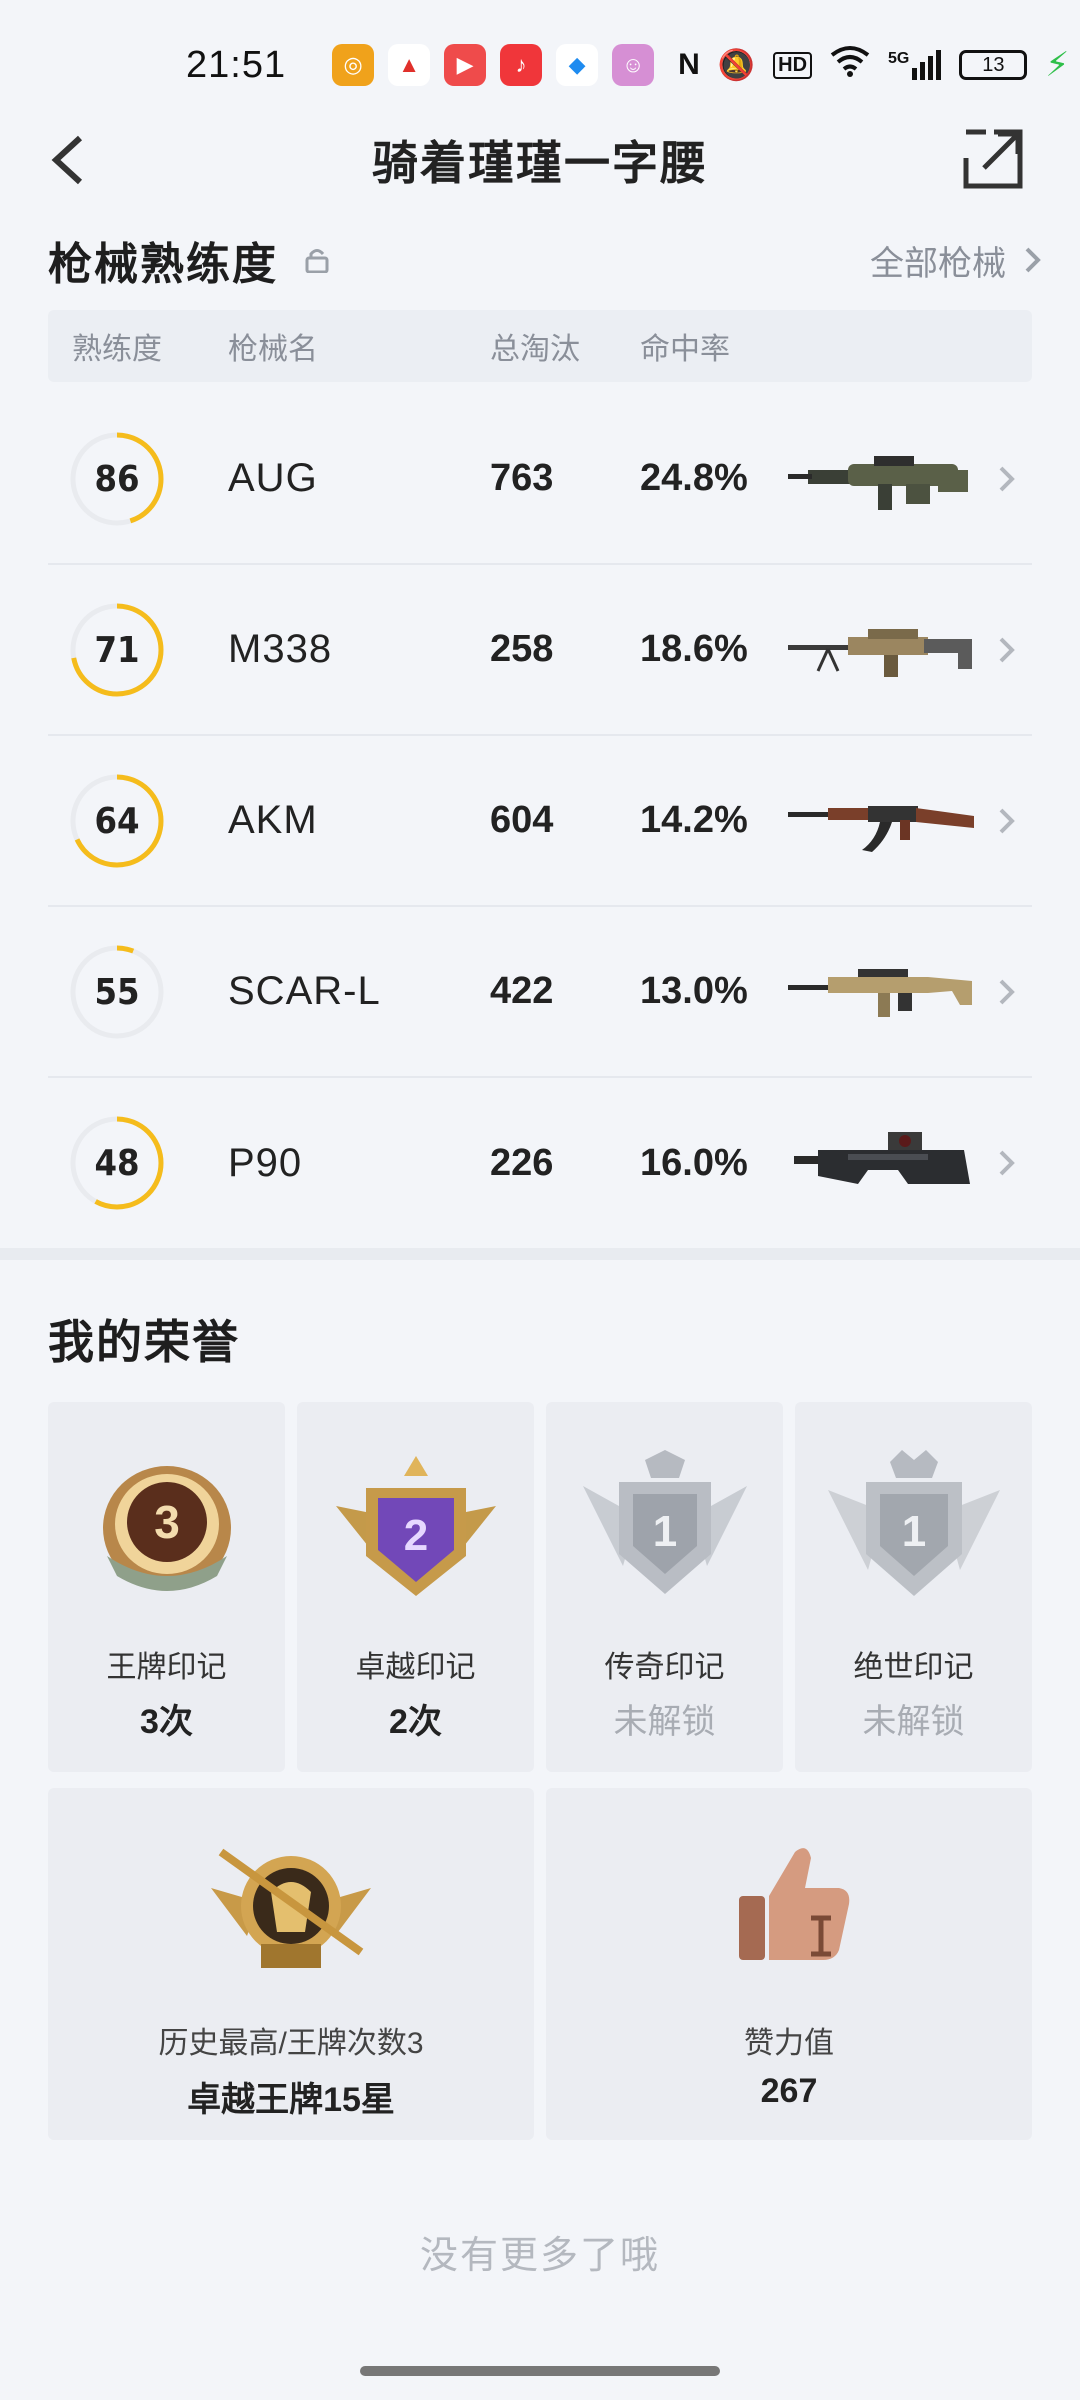 Image resolution: width=1080 pixels, height=2400 pixels. I want to click on notification-app-icons: ◎ ▲ ▶ ♪ ◆ ☺, so click(493, 65).